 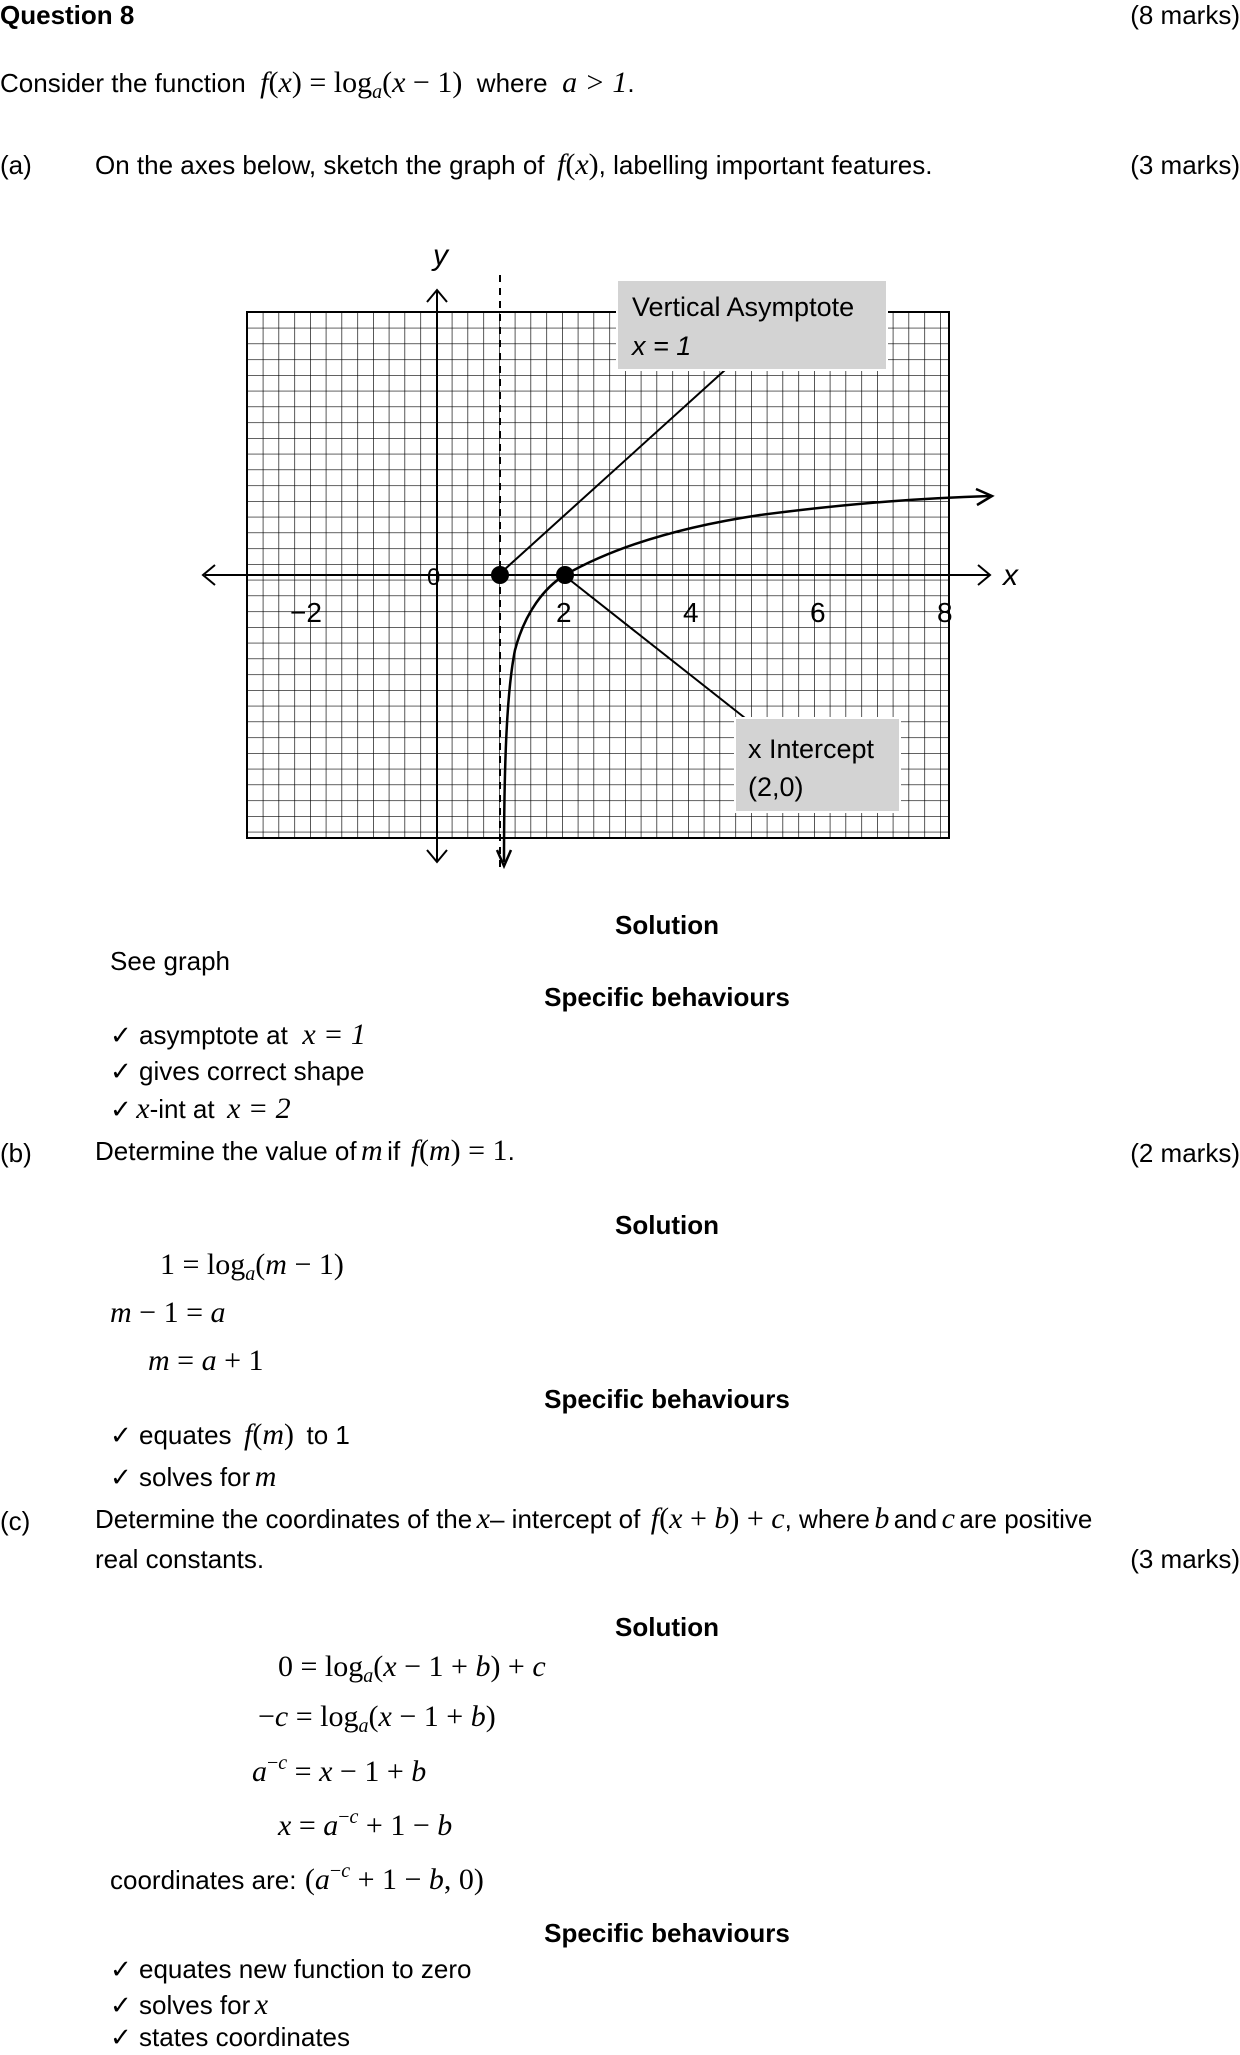 What do you see at coordinates (206, 1360) in the screenshot?
I see `part-b-step-3: m = a + 1` at bounding box center [206, 1360].